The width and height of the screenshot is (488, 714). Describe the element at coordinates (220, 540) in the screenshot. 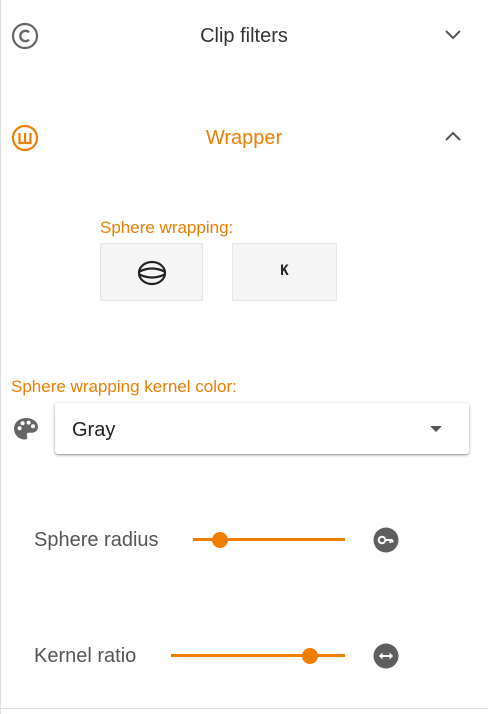

I see `sphere-radius-slider-thumb` at that location.